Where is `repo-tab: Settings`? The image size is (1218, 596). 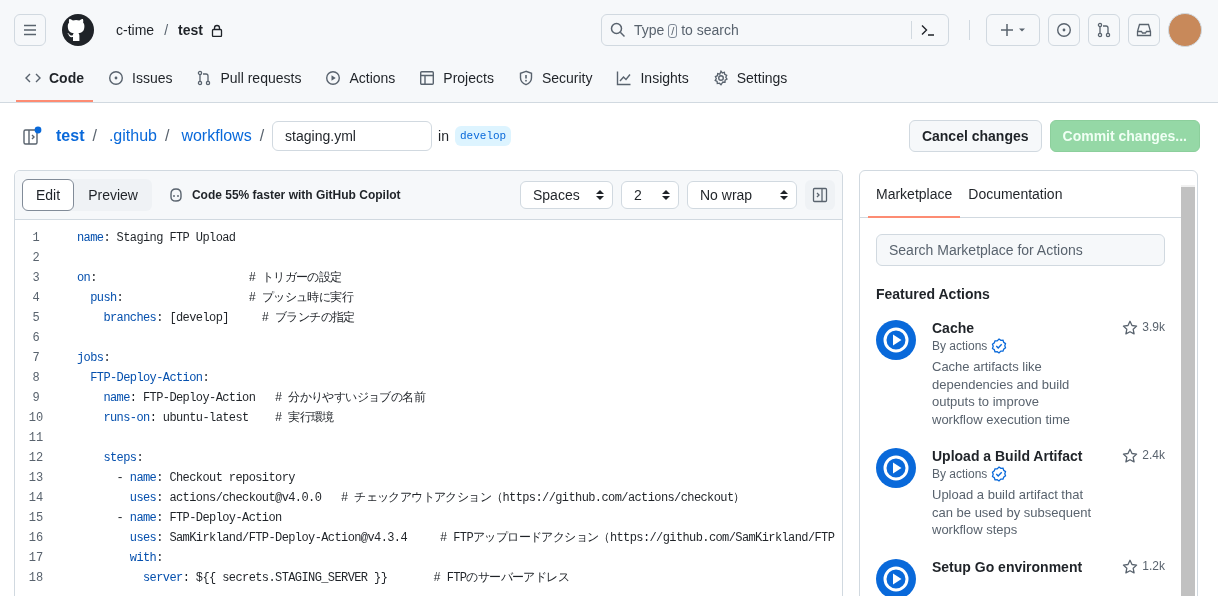 repo-tab: Settings is located at coordinates (750, 78).